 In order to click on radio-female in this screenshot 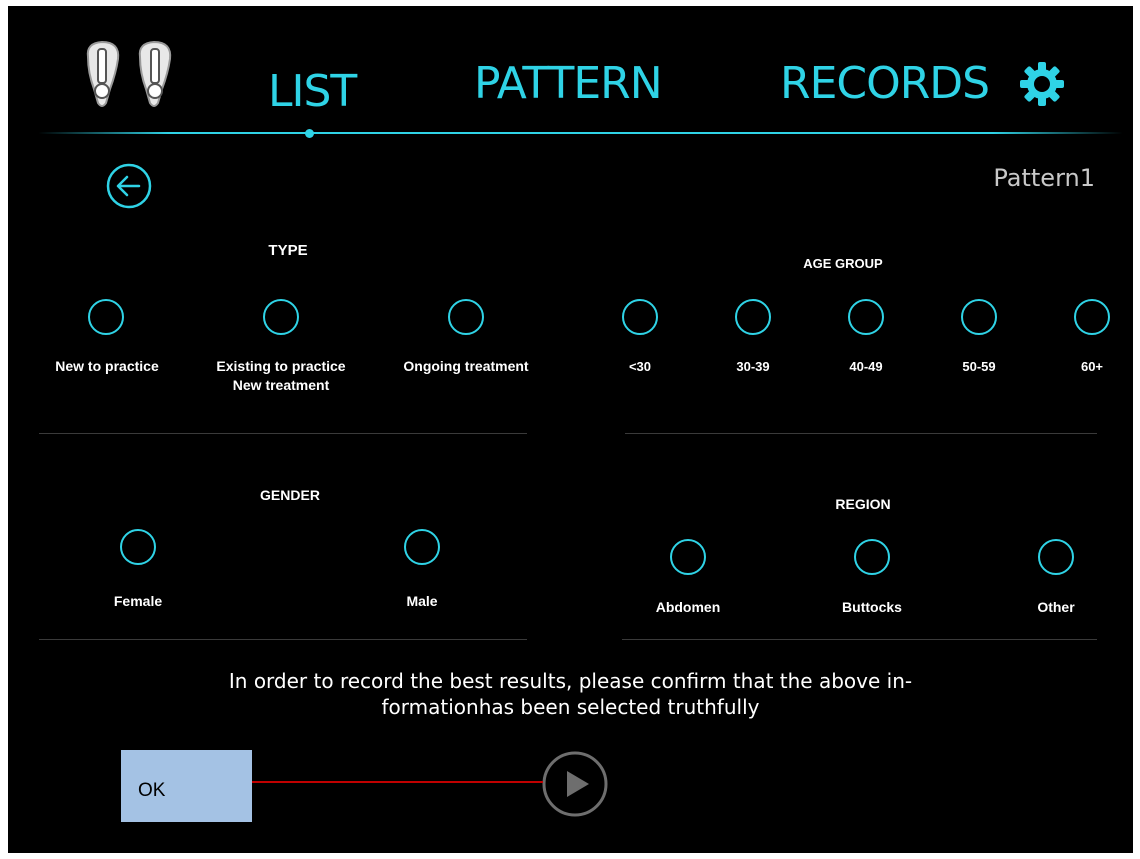, I will do `click(138, 547)`.